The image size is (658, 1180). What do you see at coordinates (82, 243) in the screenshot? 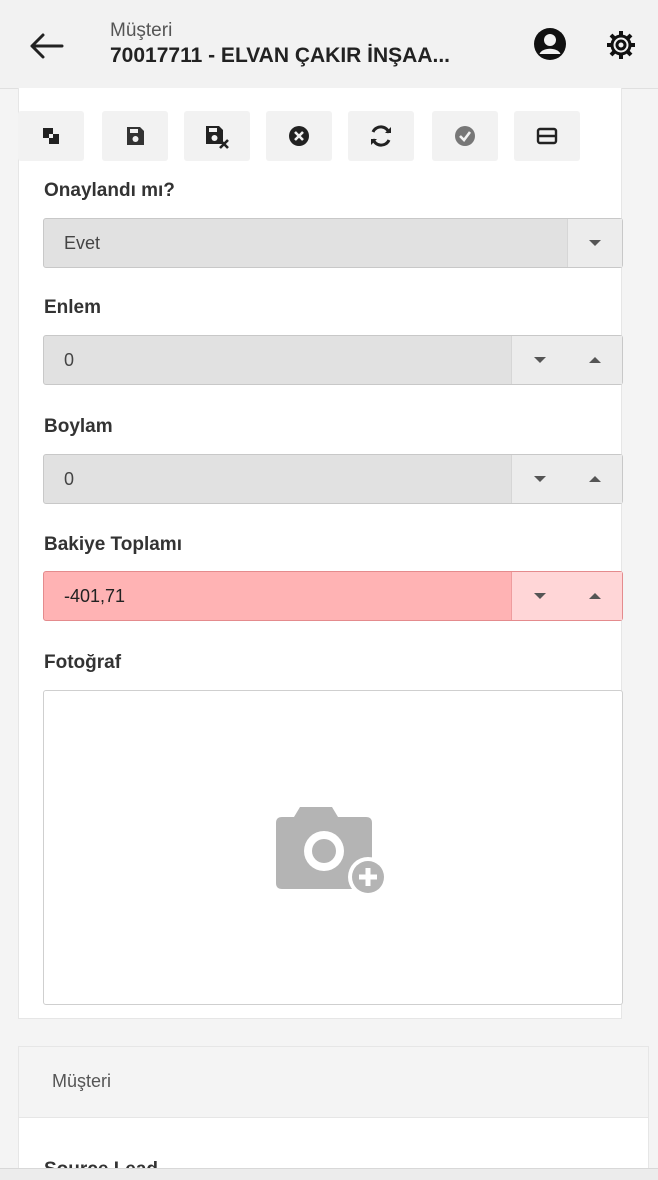
I see `approved-value: Evet` at bounding box center [82, 243].